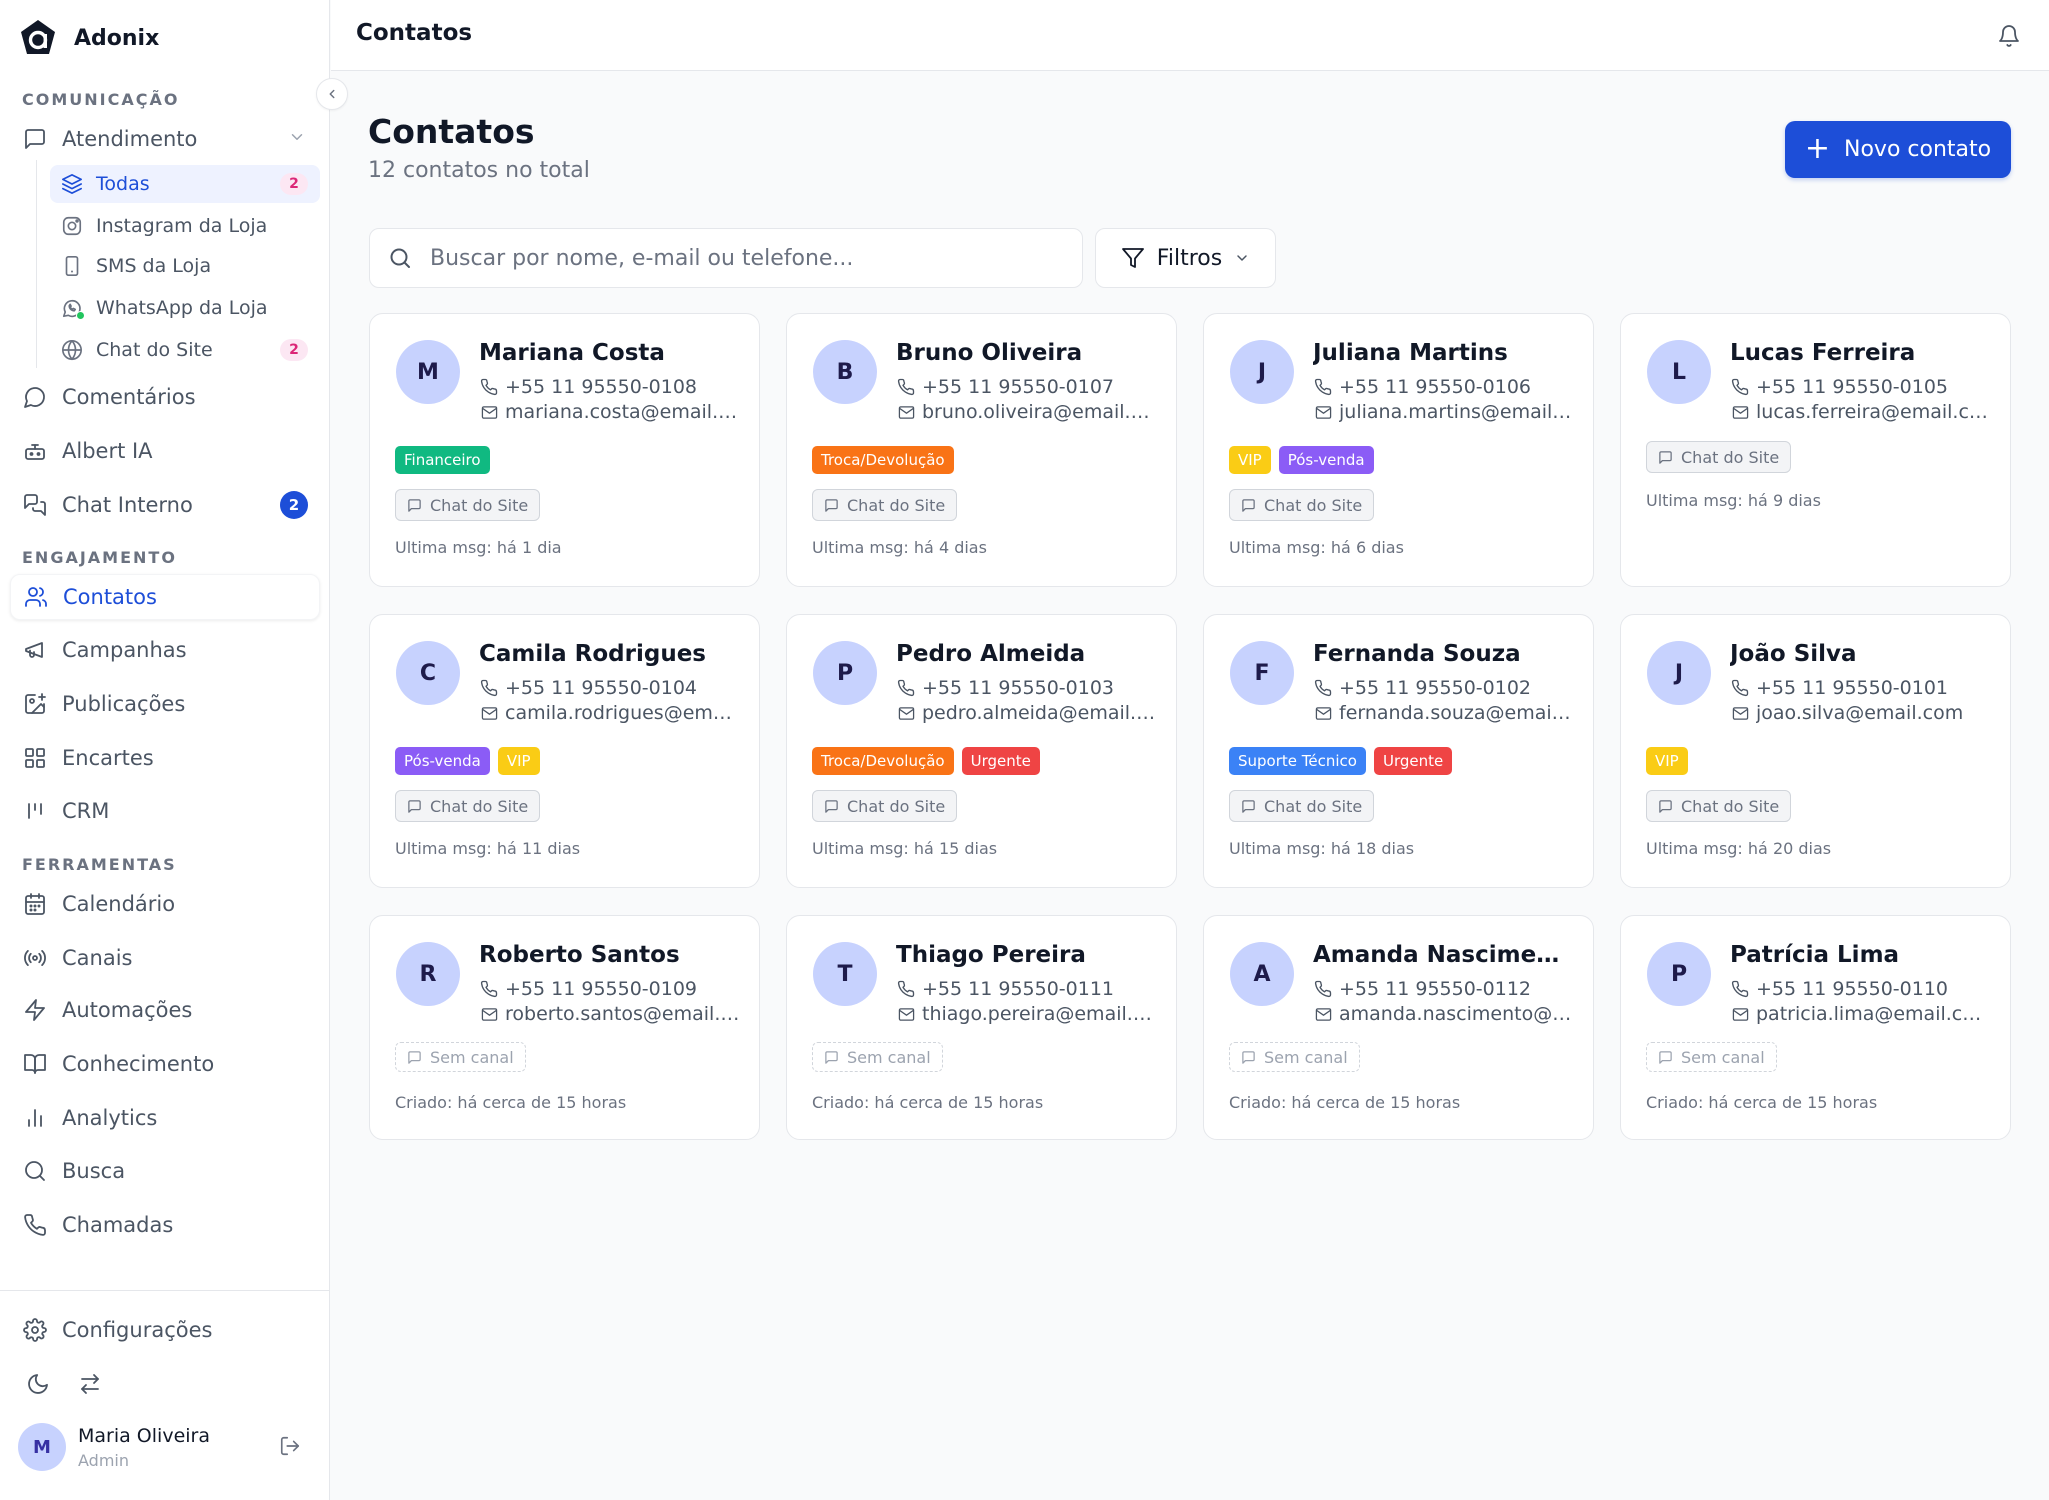 This screenshot has height=1500, width=2049. I want to click on sub-item-whatsapp: WhatsApp da Loja, so click(185, 308).